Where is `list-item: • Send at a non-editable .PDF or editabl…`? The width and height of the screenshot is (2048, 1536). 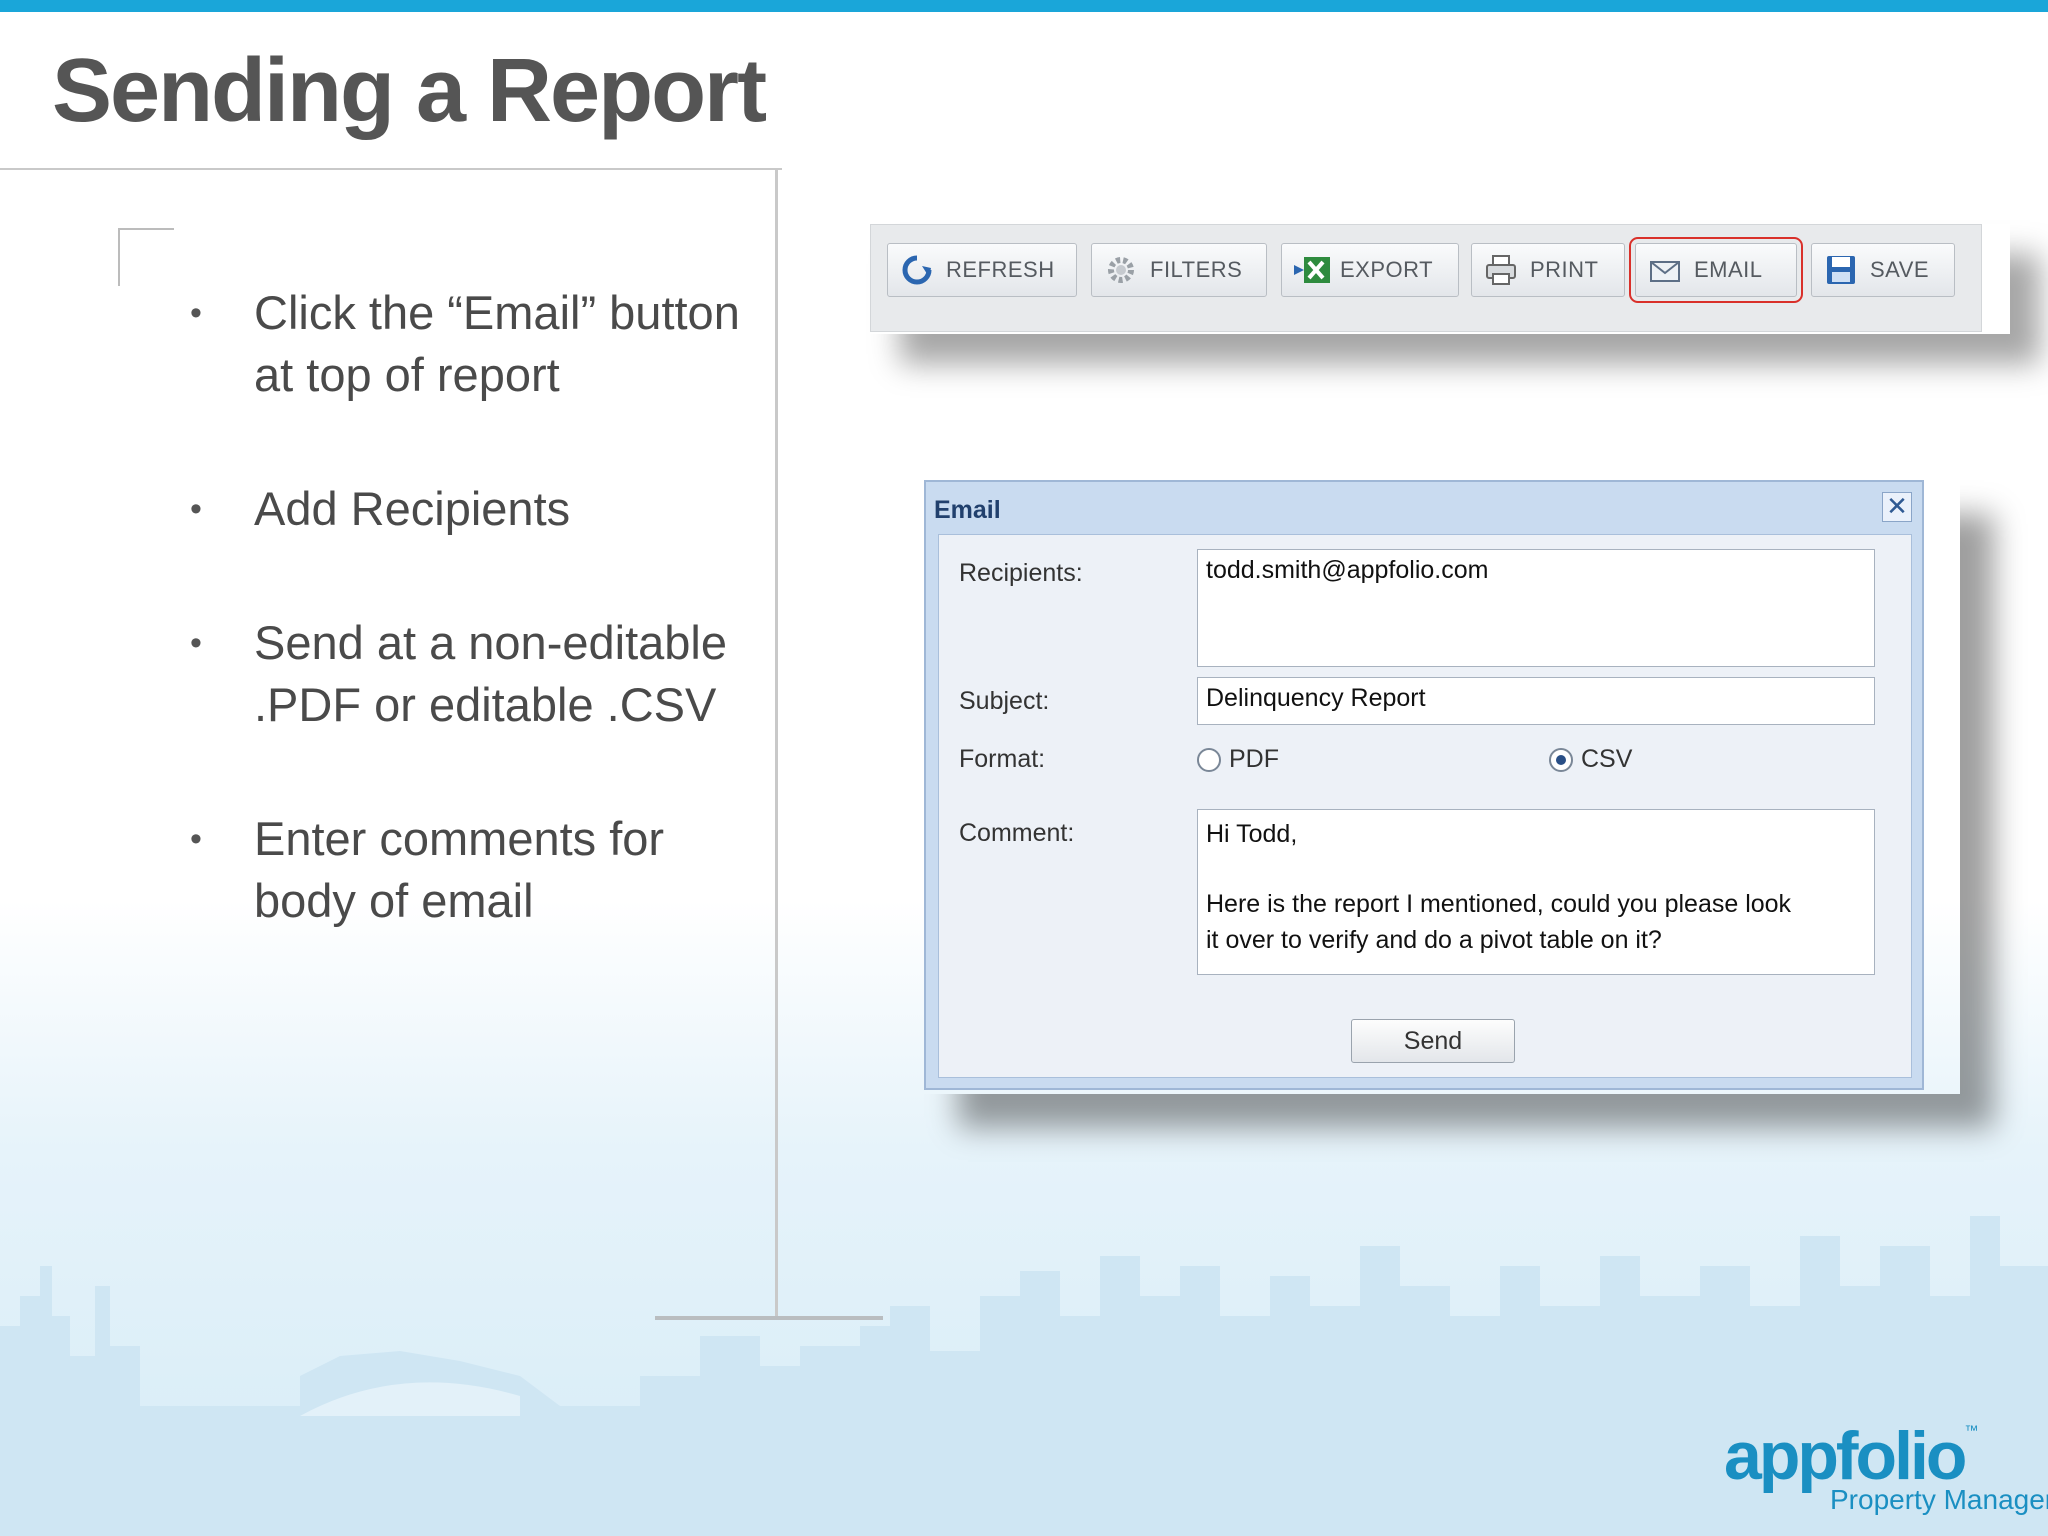
list-item: • Send at a non-editable .PDF or editabl… is located at coordinates (476, 674).